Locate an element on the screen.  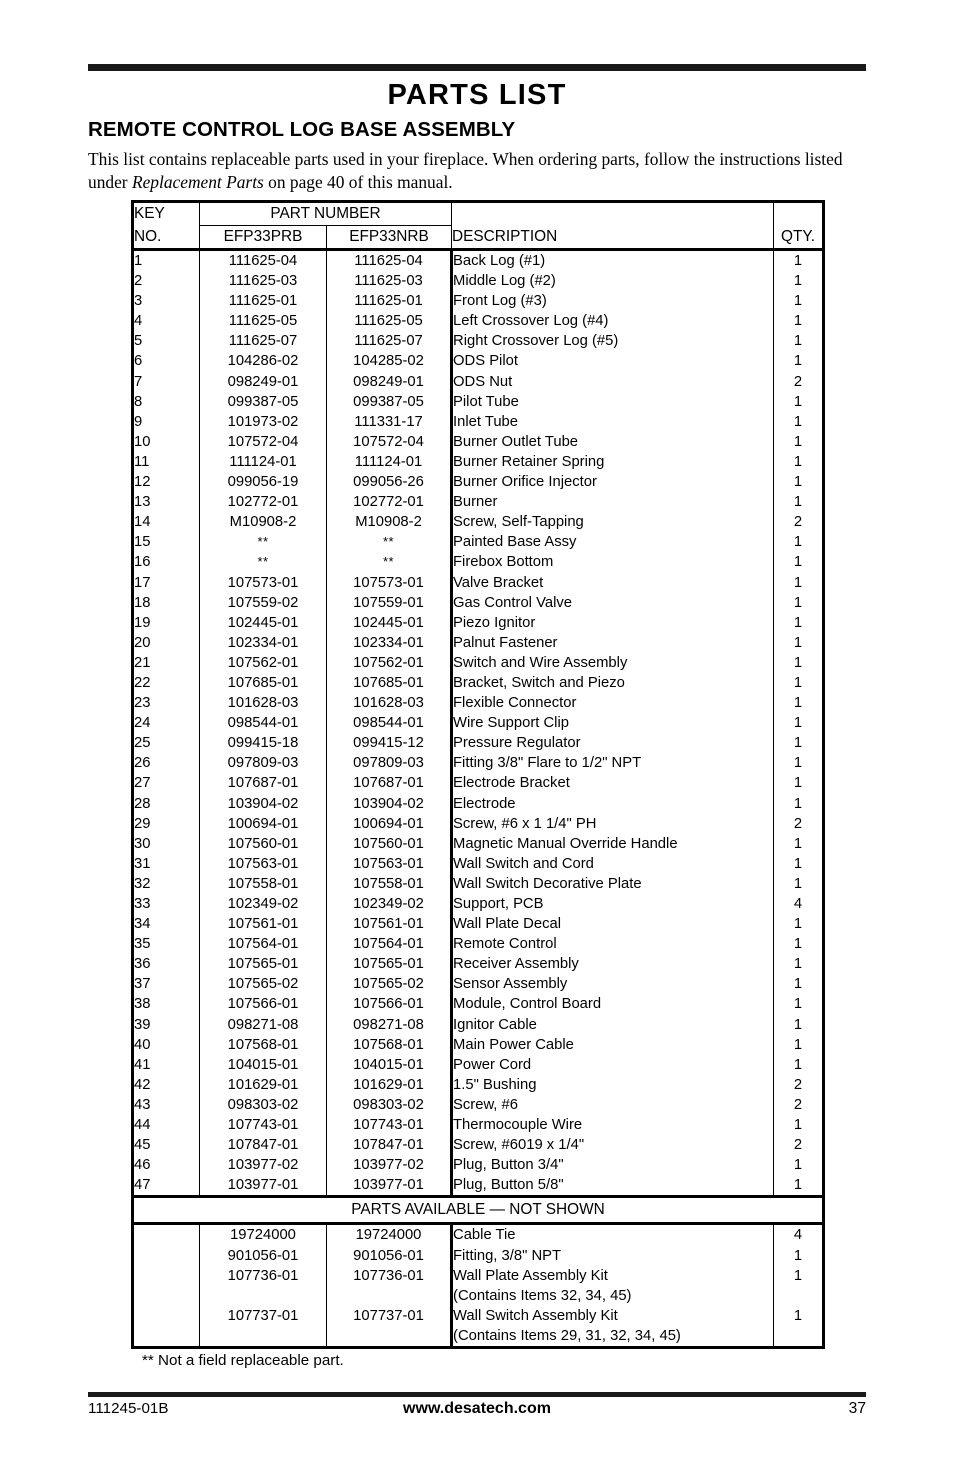
cell-key-number: 13 is located at coordinates (165, 502).